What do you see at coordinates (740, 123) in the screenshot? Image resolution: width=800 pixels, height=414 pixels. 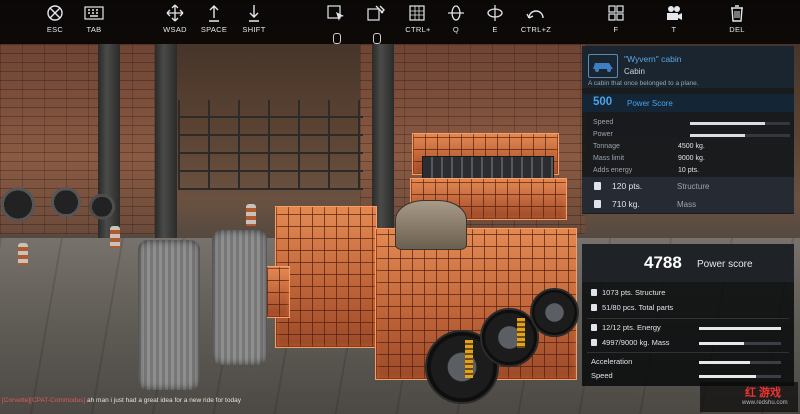 I see `stat-speed-bar` at bounding box center [740, 123].